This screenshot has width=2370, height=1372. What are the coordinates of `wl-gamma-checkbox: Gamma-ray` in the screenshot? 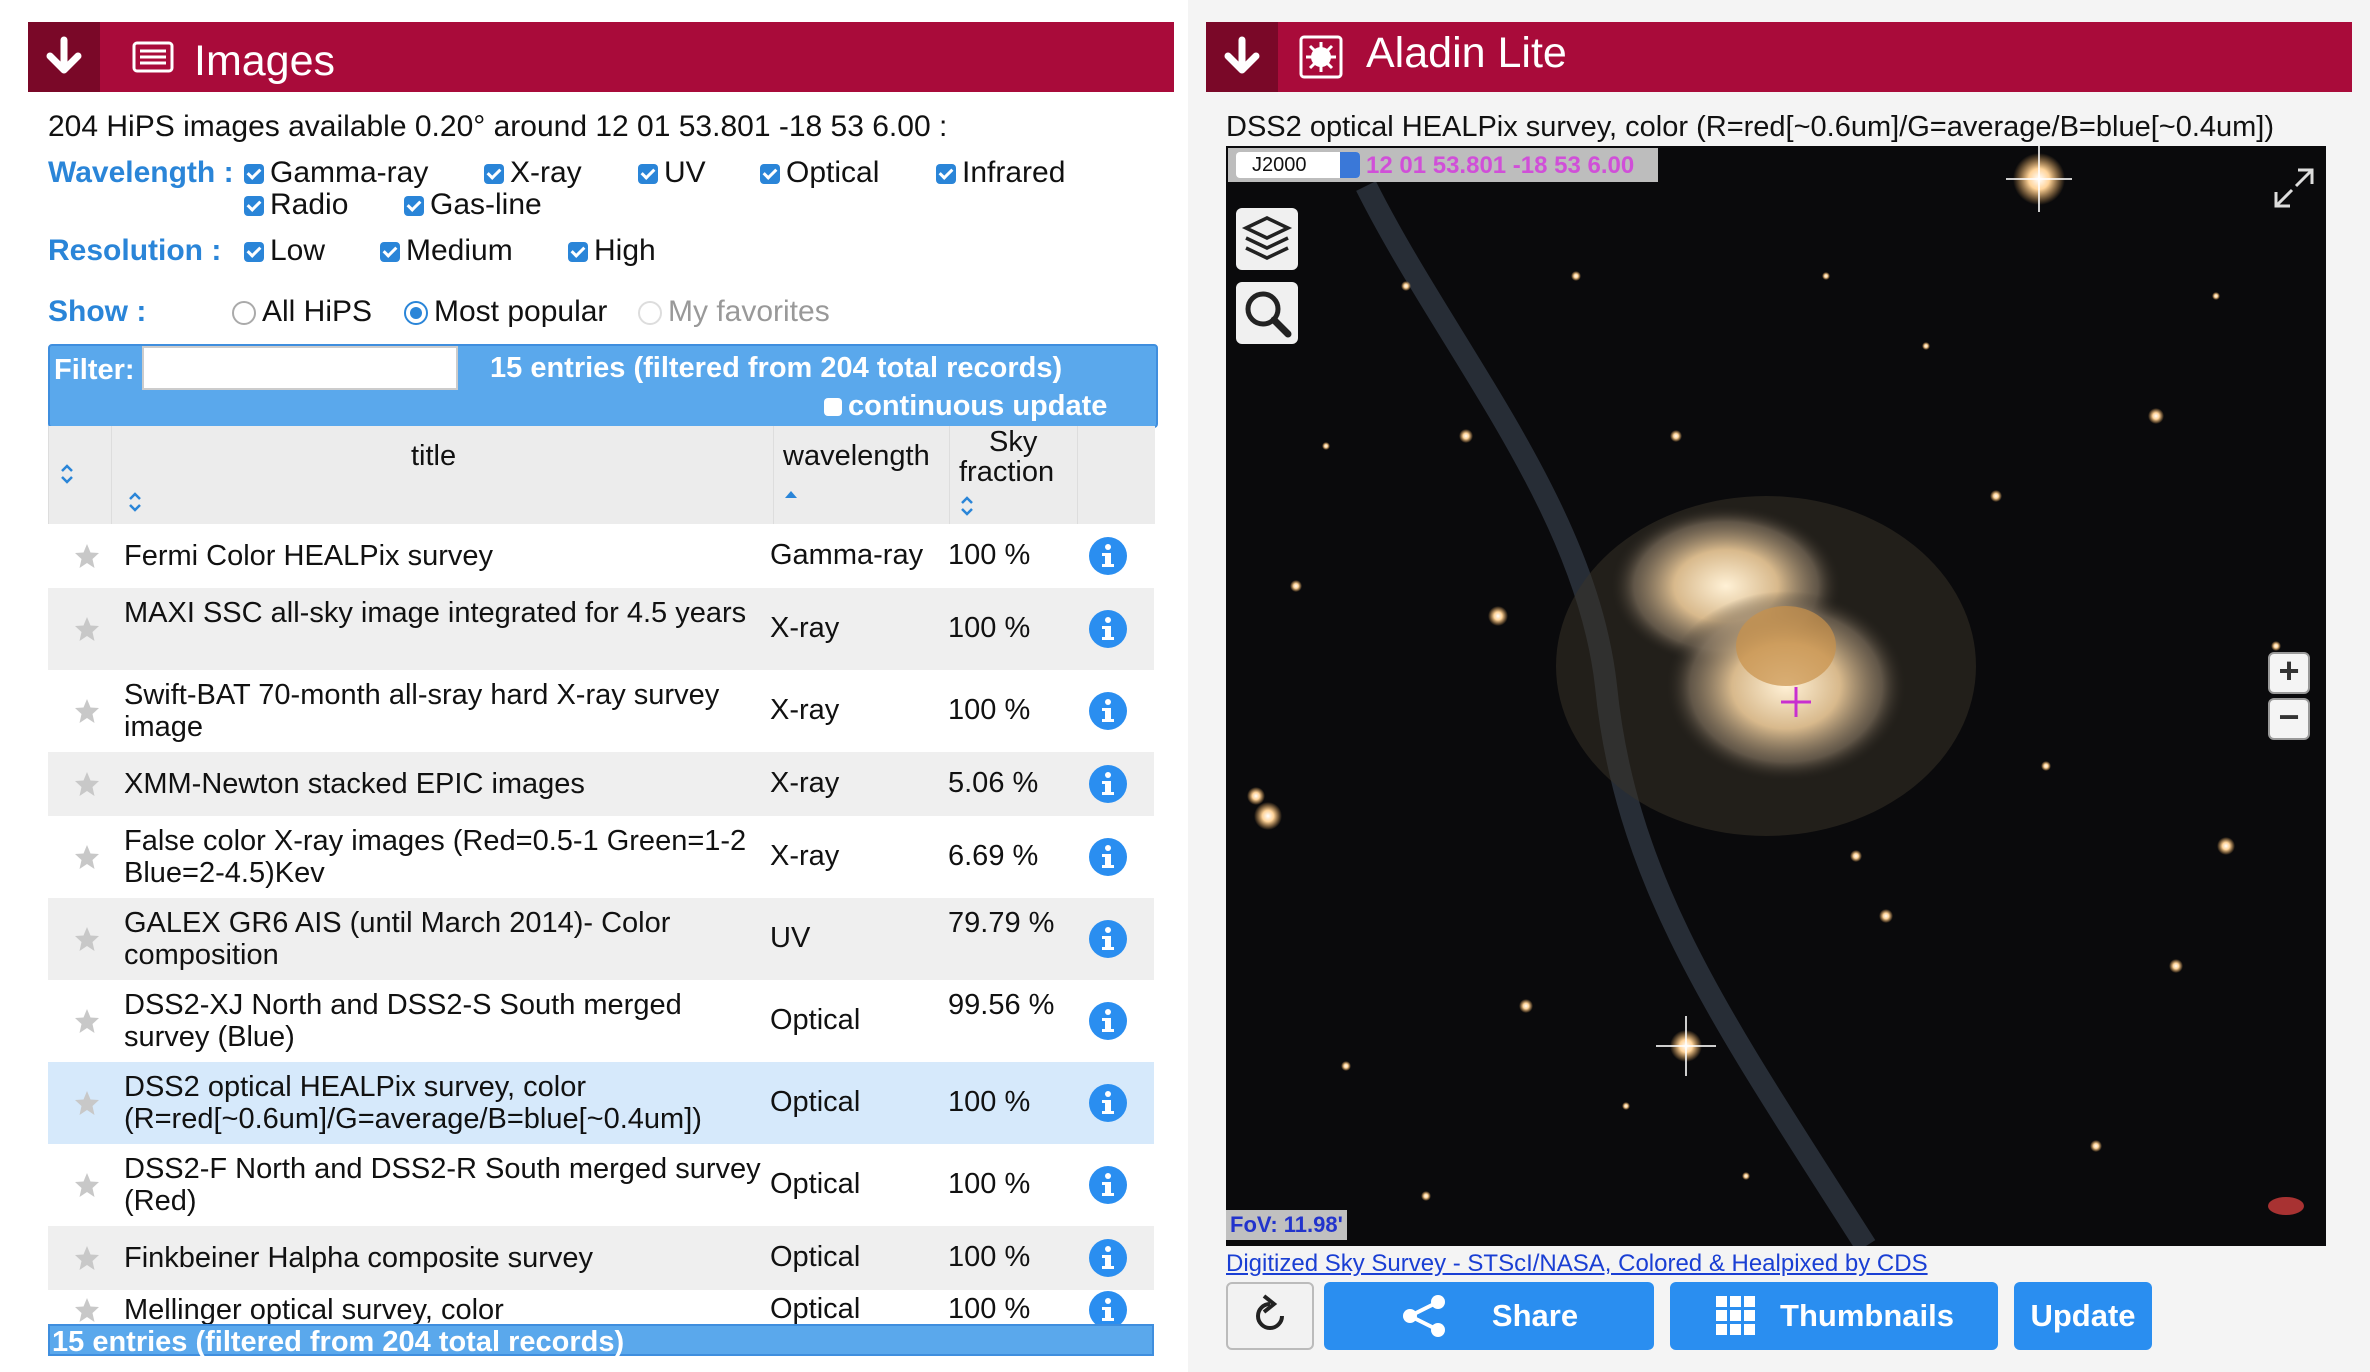 It's located at (336, 173).